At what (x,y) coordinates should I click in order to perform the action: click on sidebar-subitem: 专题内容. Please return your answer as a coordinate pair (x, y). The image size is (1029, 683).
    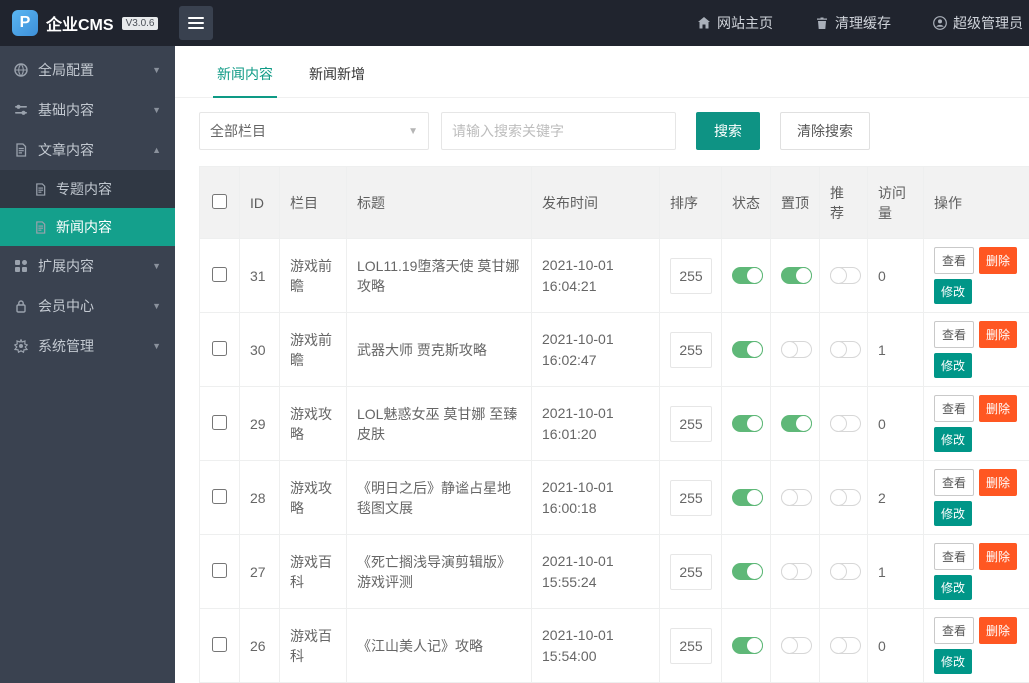
    Looking at the image, I should click on (87, 189).